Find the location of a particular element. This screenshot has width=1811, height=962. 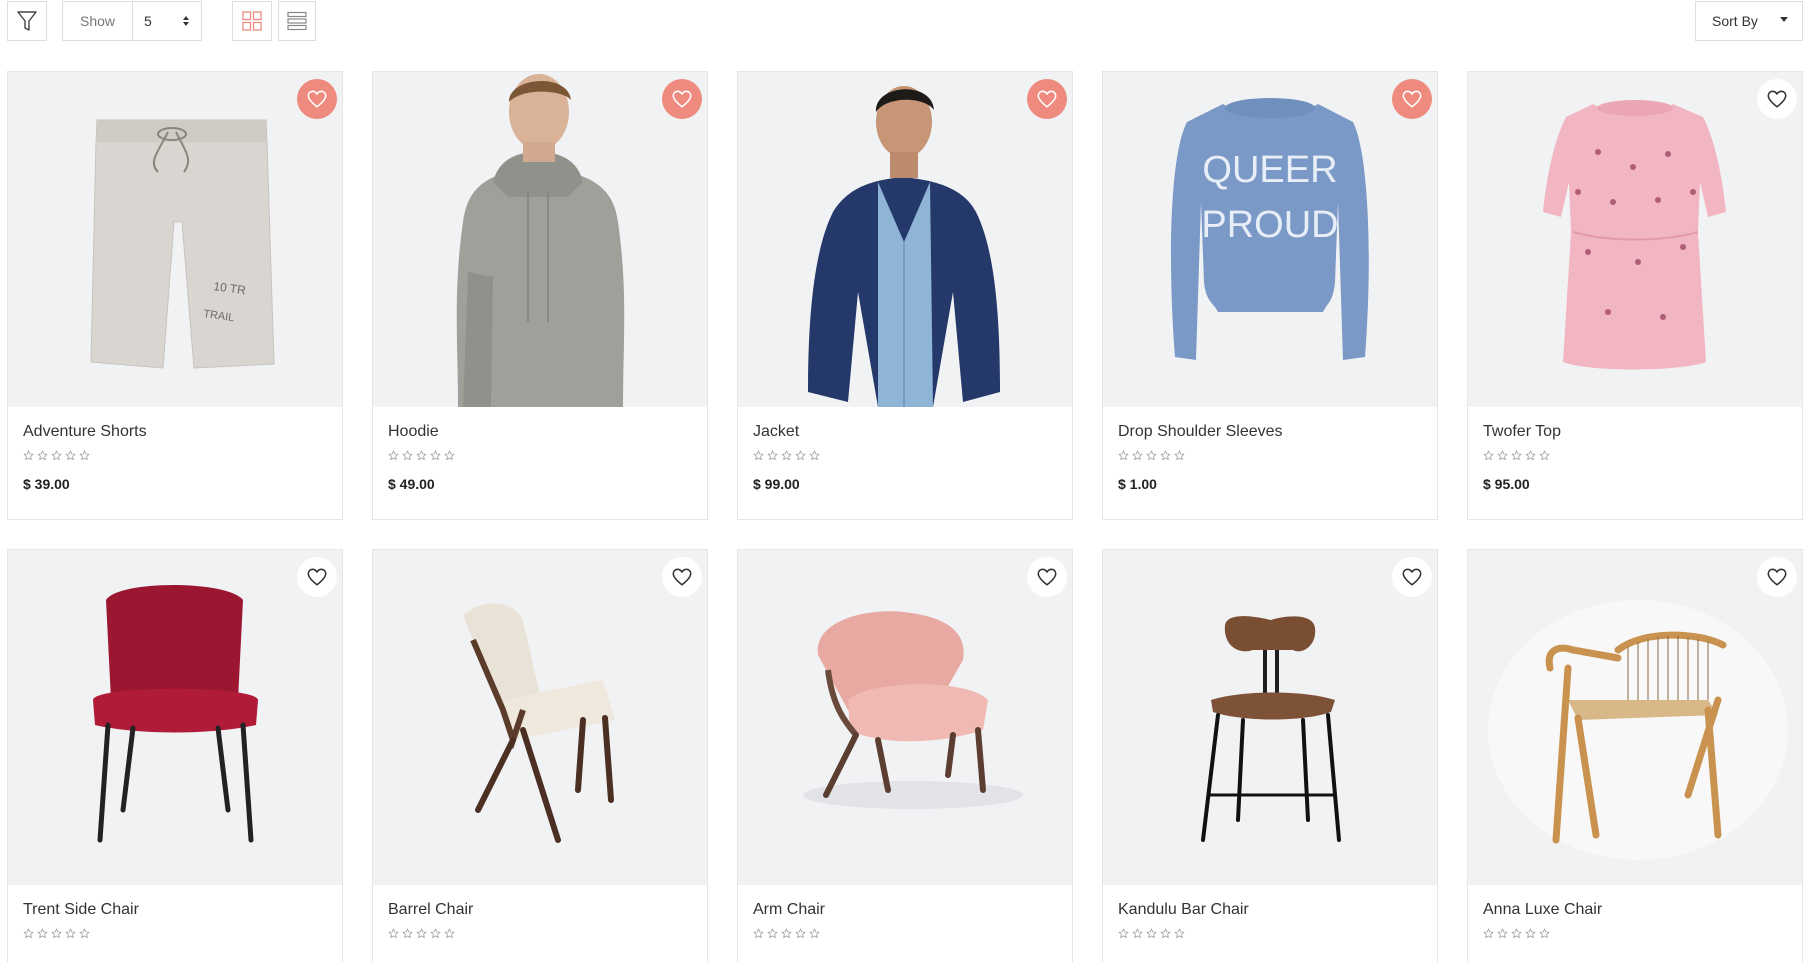

product-card: Trent Side Chair is located at coordinates (175, 755).